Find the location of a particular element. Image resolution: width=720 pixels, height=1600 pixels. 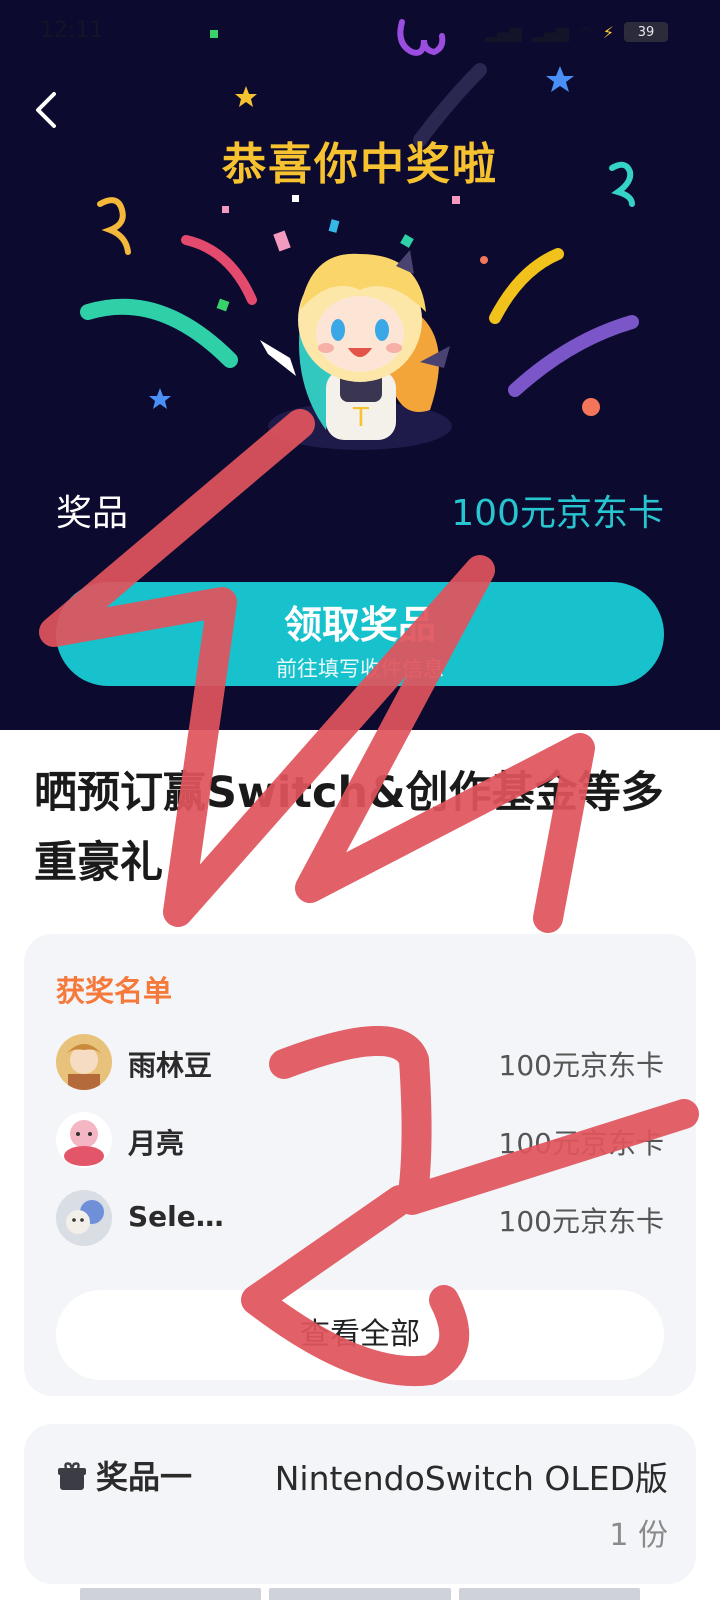

back-button is located at coordinates (48, 110).